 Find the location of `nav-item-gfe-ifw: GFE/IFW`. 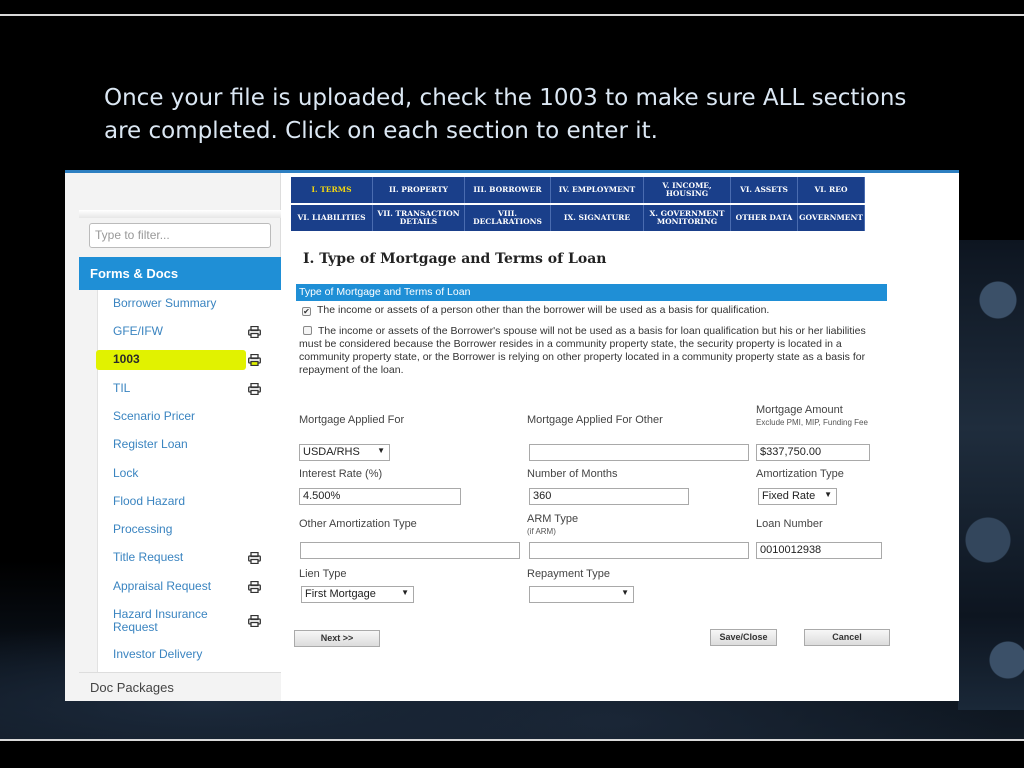

nav-item-gfe-ifw: GFE/IFW is located at coordinates (190, 335).